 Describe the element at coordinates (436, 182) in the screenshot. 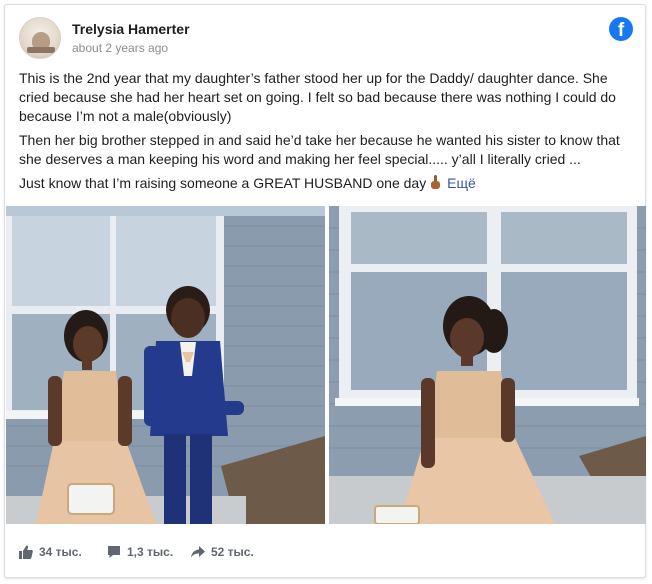

I see `pointing-finger-emoji` at that location.